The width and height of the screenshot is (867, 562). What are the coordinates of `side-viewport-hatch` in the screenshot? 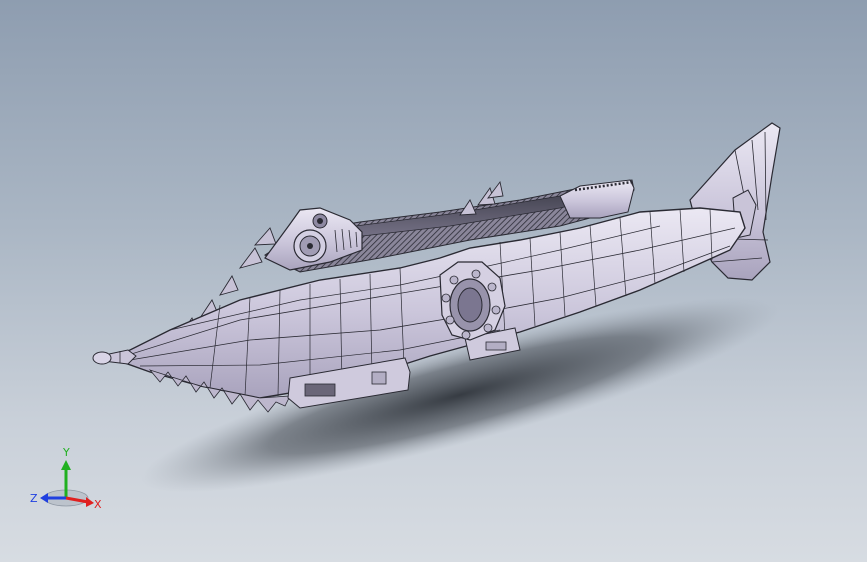 It's located at (472, 301).